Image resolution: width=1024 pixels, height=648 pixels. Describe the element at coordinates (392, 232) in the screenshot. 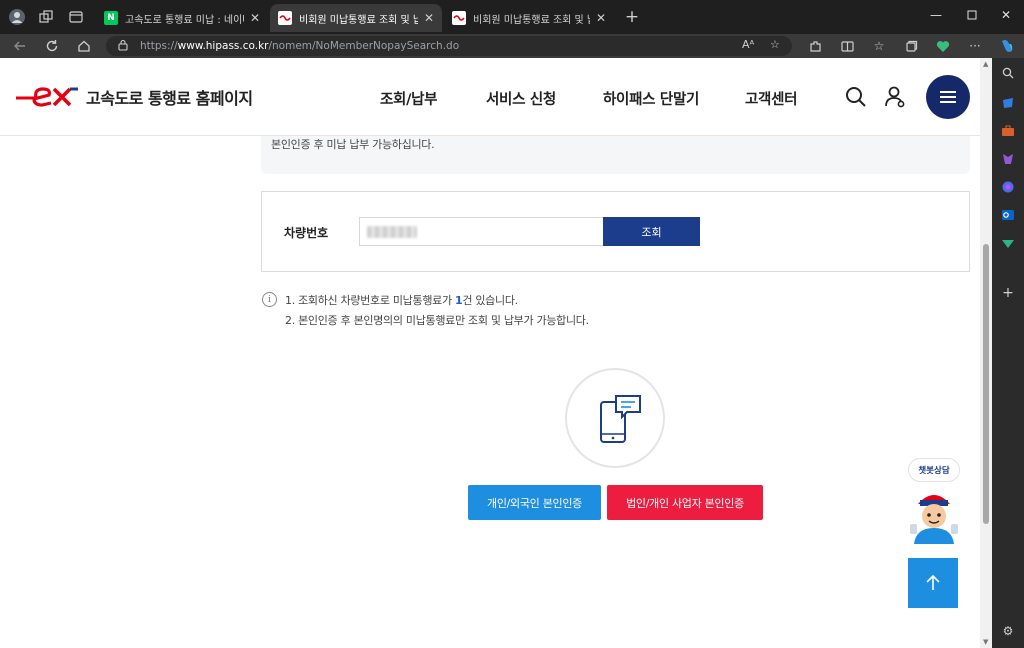

I see `masked-plate-number` at that location.